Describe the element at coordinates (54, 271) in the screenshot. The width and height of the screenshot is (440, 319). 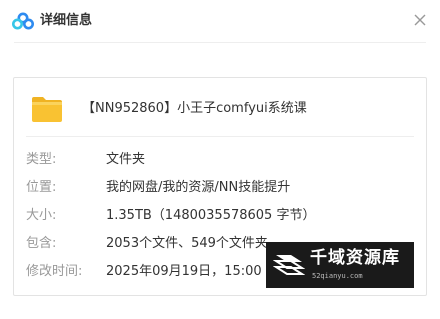
I see `property-label: 修改时间:` at that location.